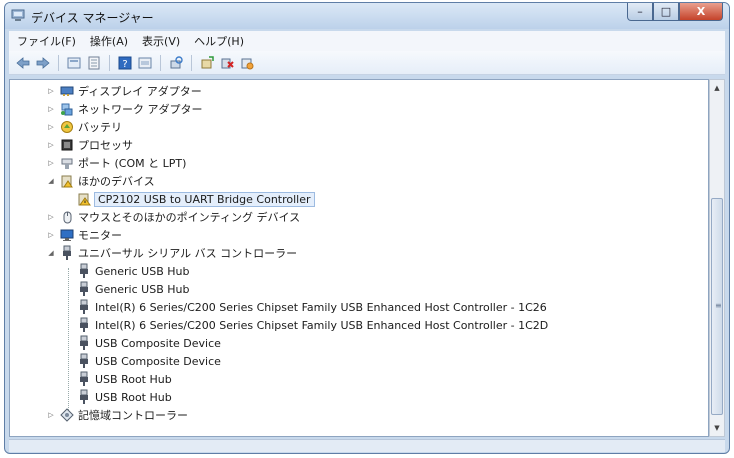 The height and width of the screenshot is (458, 734). I want to click on menu-action: 操作(A), so click(109, 41).